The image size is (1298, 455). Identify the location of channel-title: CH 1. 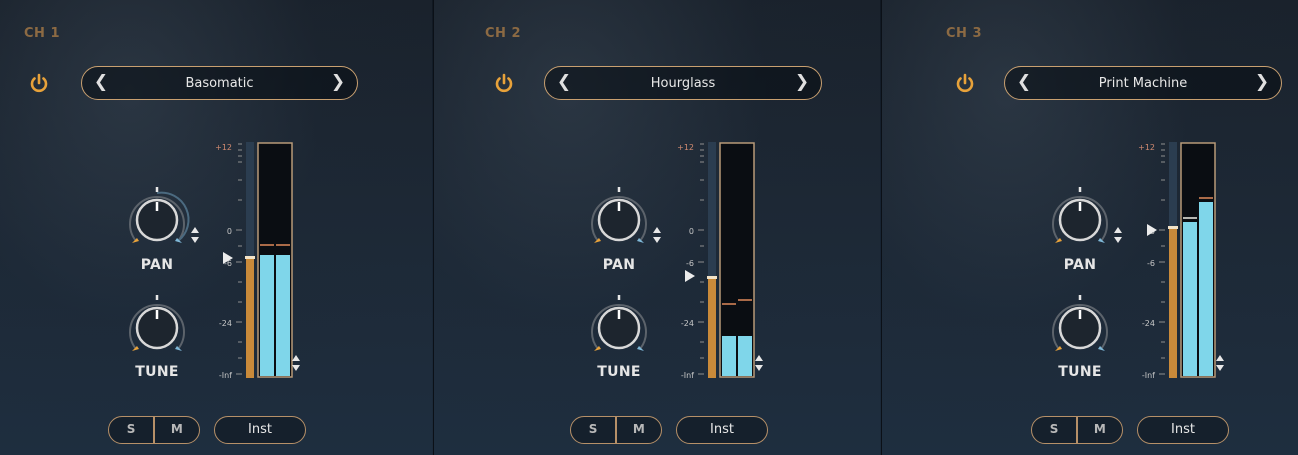
(42, 33).